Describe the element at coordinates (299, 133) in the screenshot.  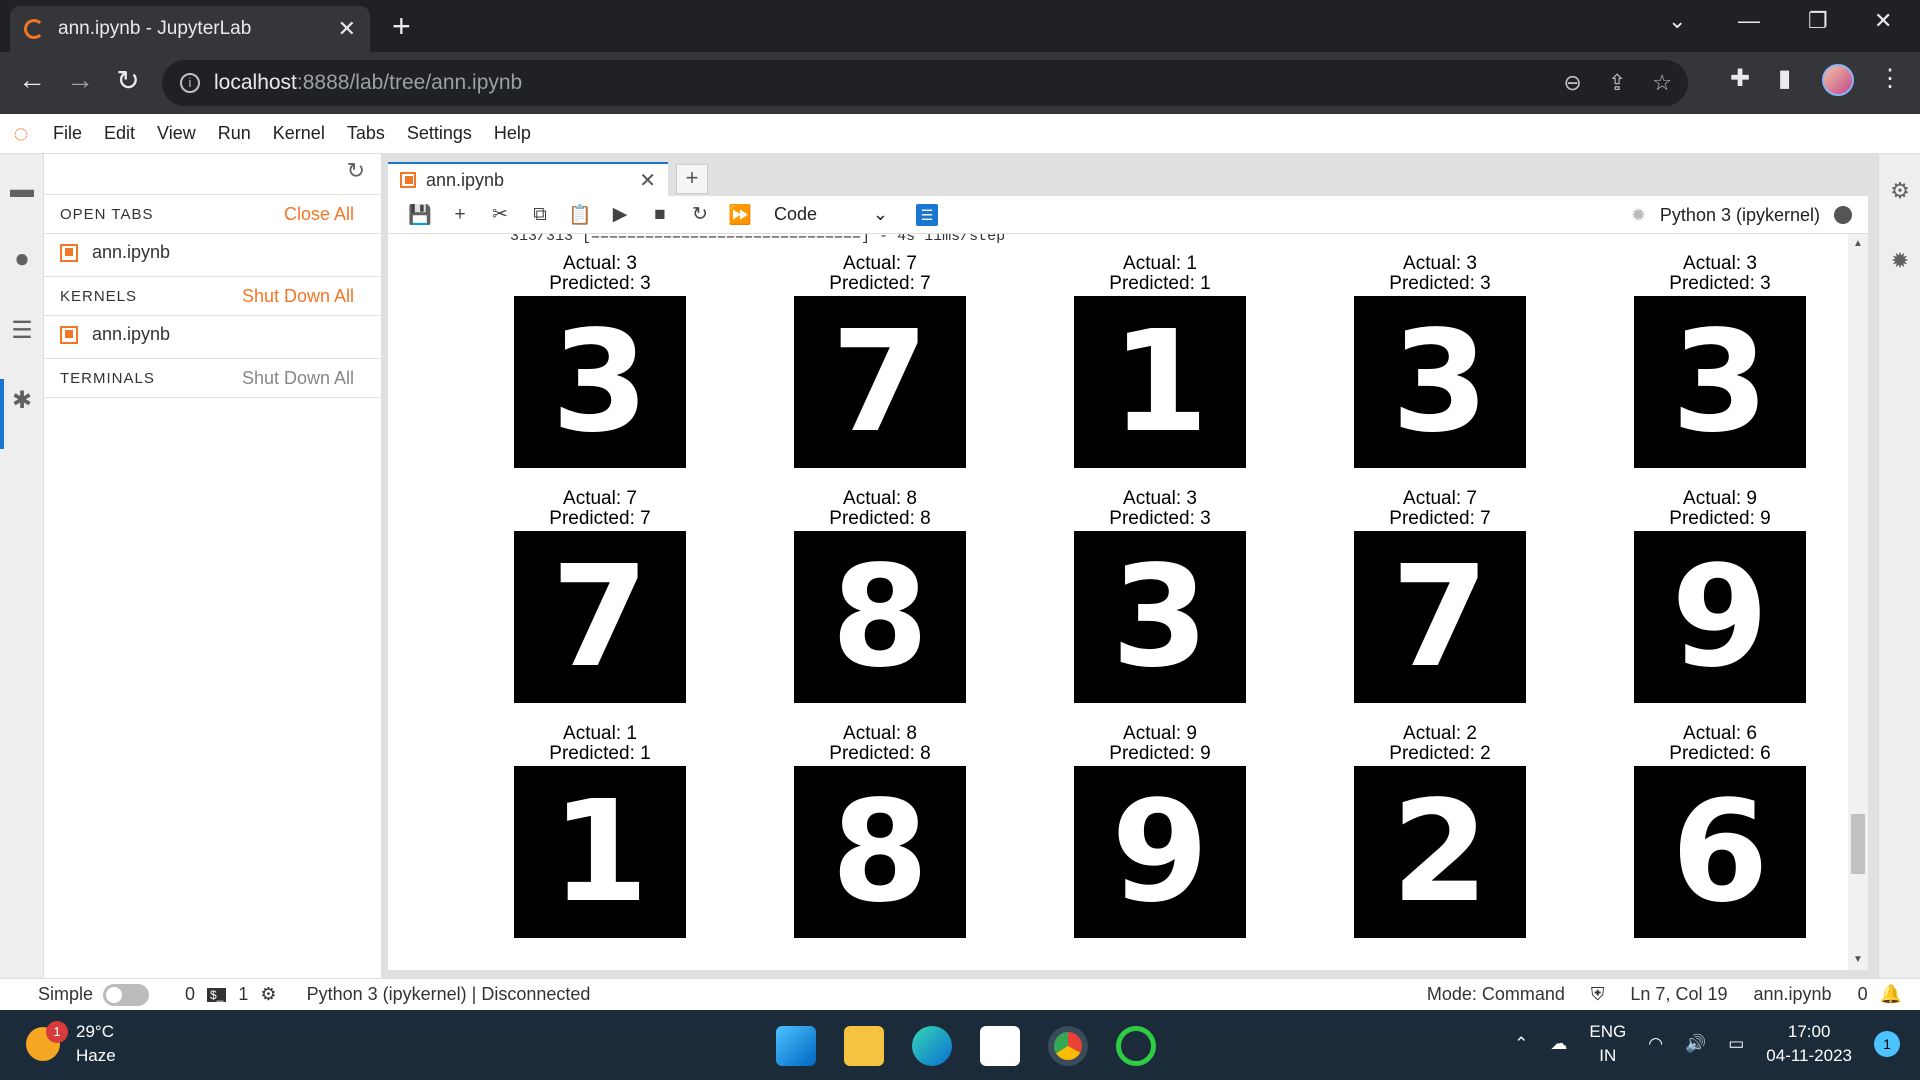
I see `menu-kernel: Kernel` at that location.